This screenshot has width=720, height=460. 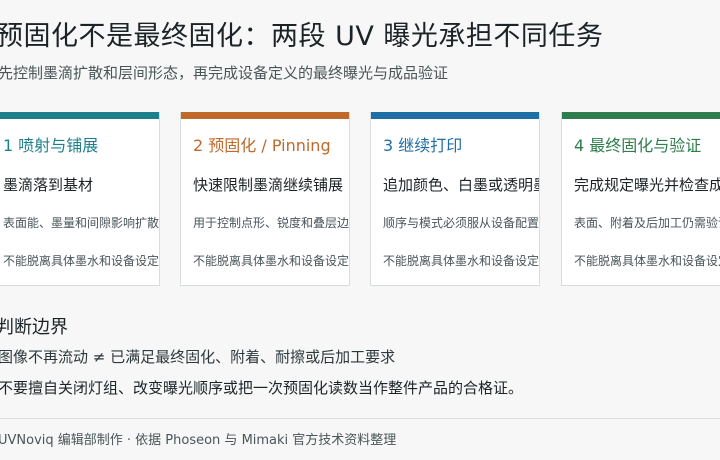 I want to click on card-step-label: 3 继续打印, so click(x=423, y=145).